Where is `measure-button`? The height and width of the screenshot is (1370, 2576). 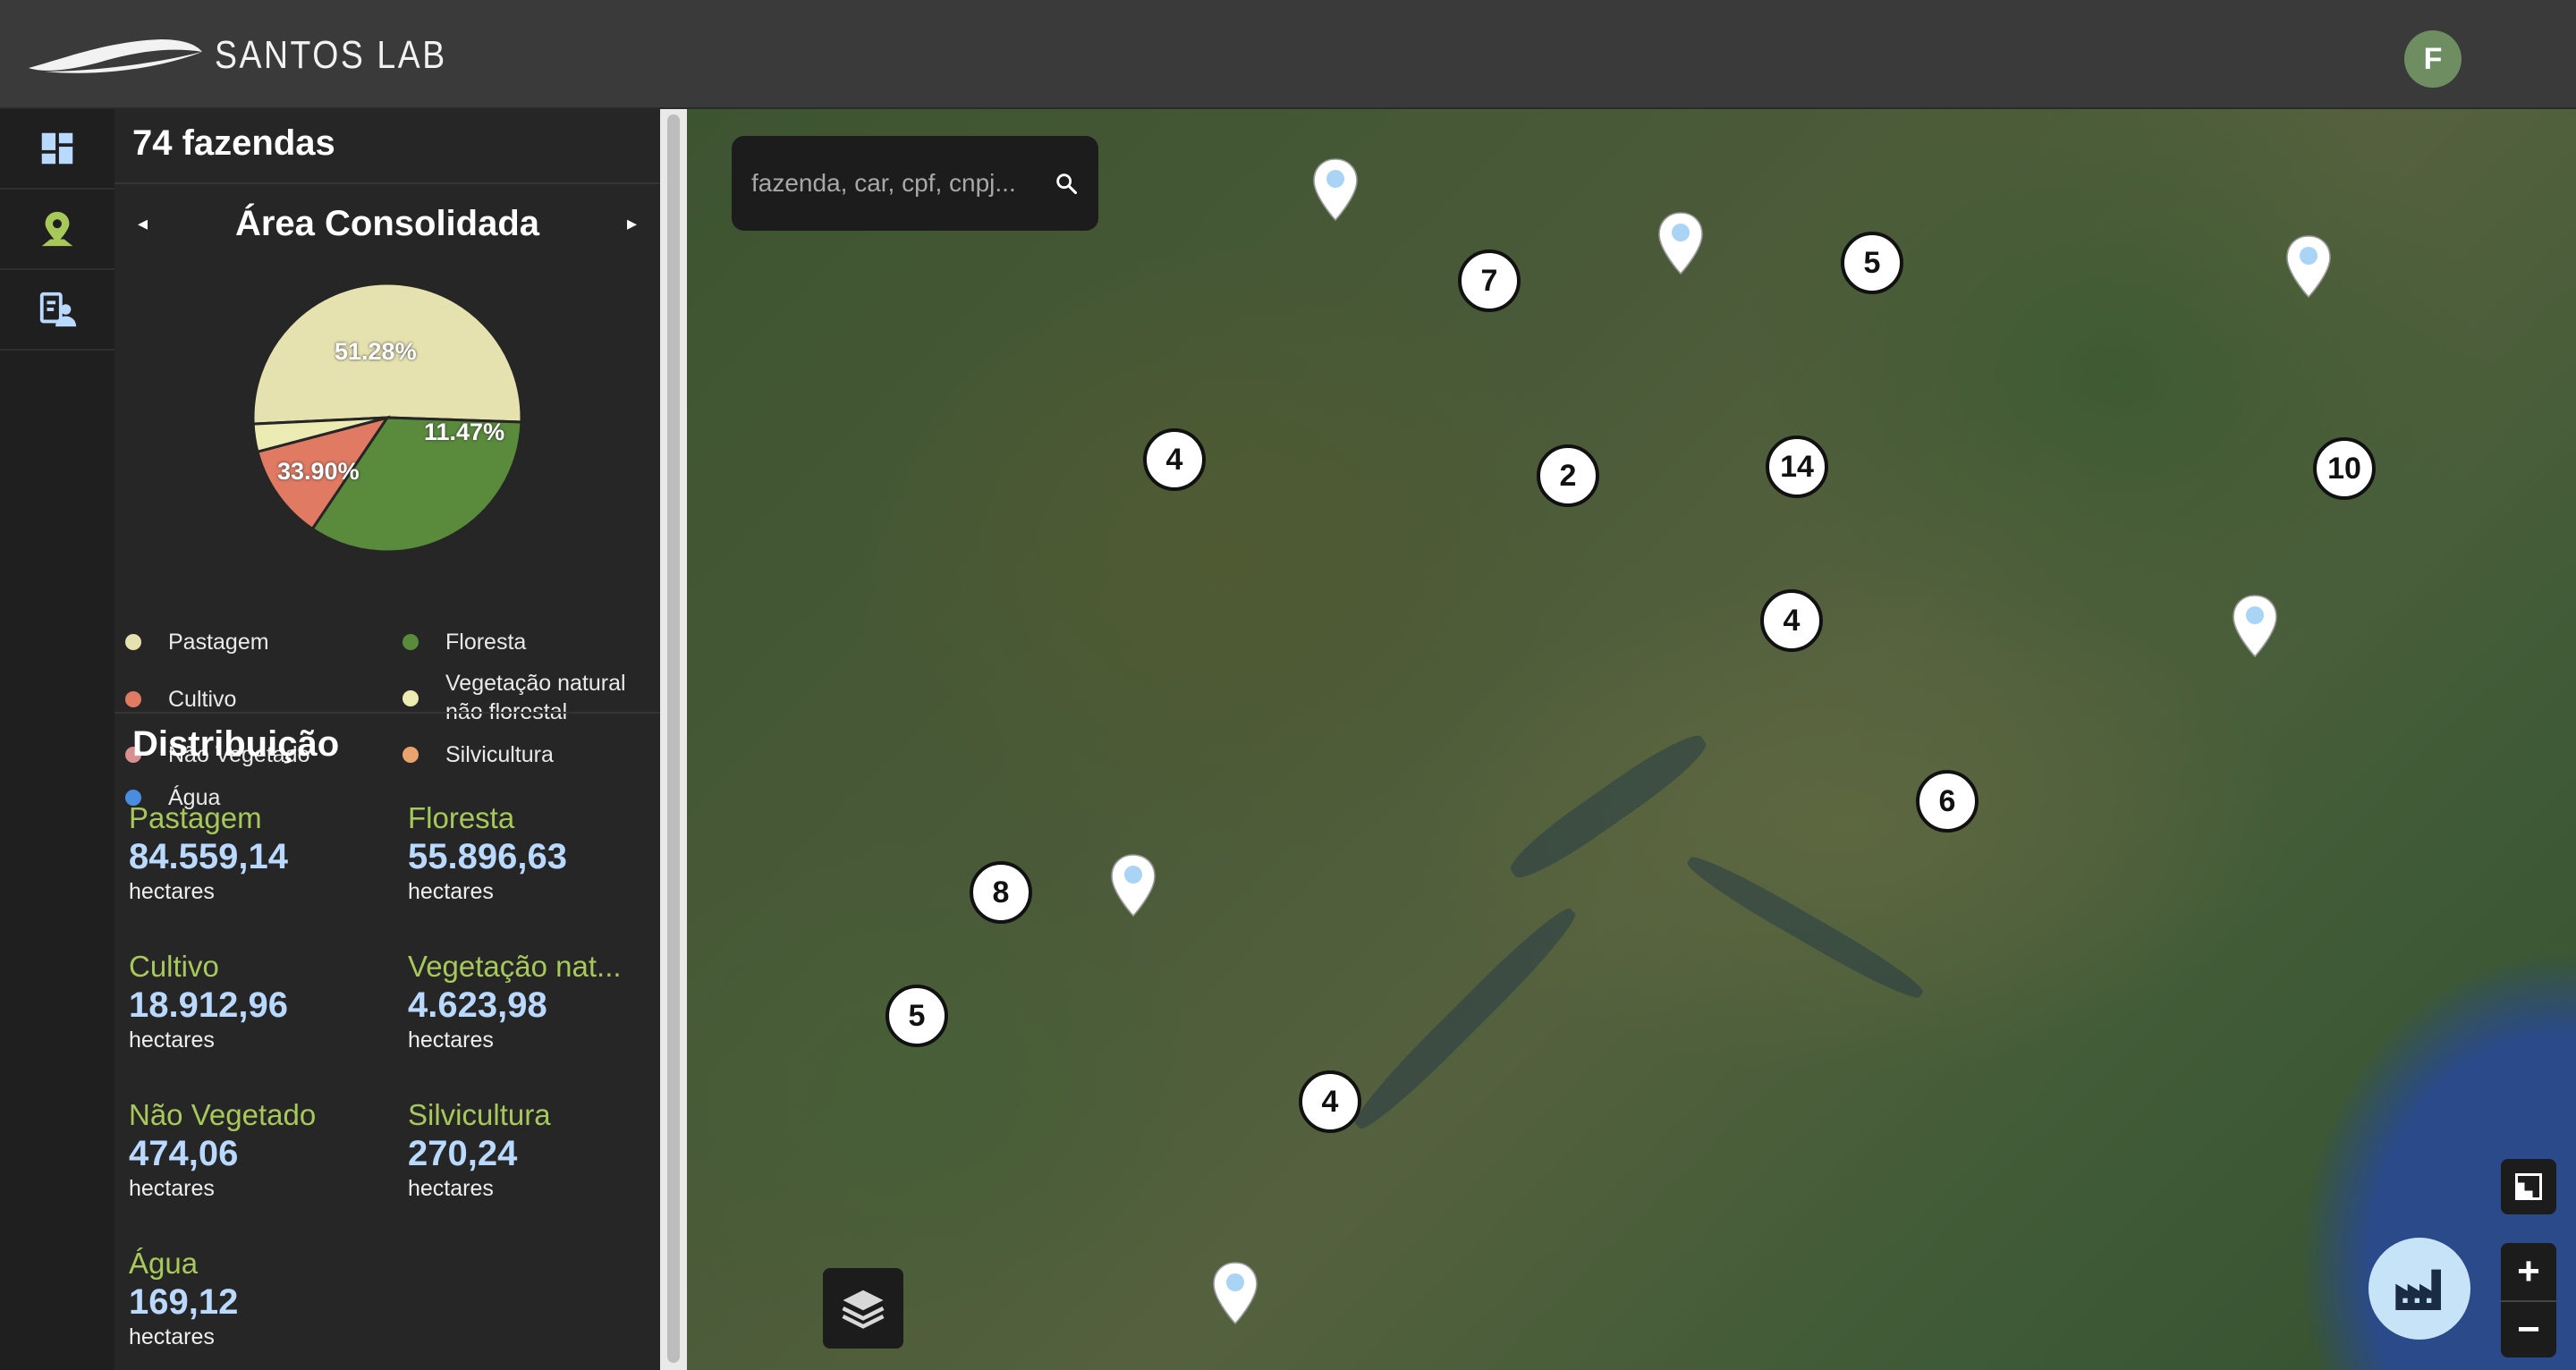 measure-button is located at coordinates (2528, 1186).